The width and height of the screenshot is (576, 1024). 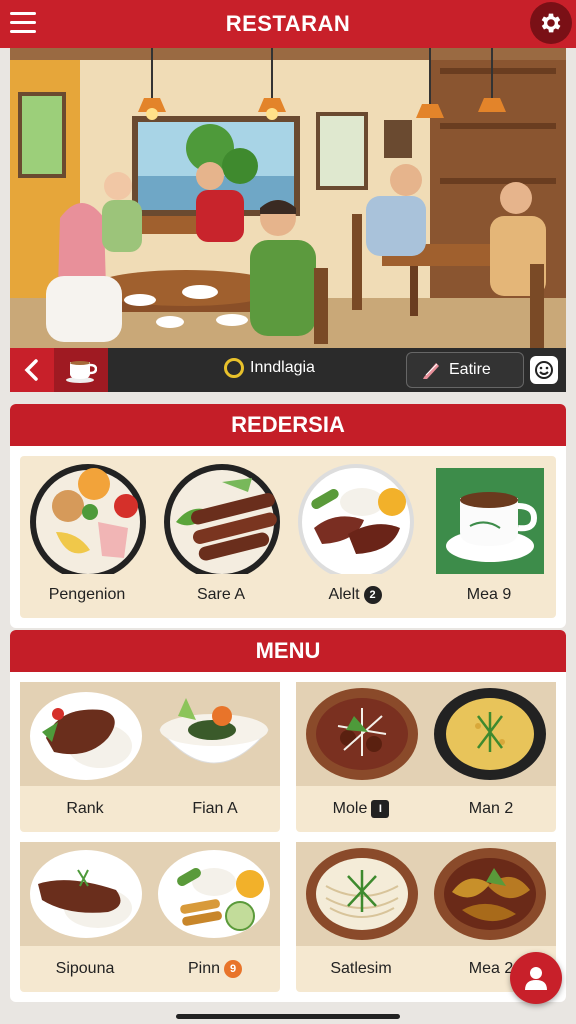 I want to click on coffee-cup-button, so click(x=81, y=370).